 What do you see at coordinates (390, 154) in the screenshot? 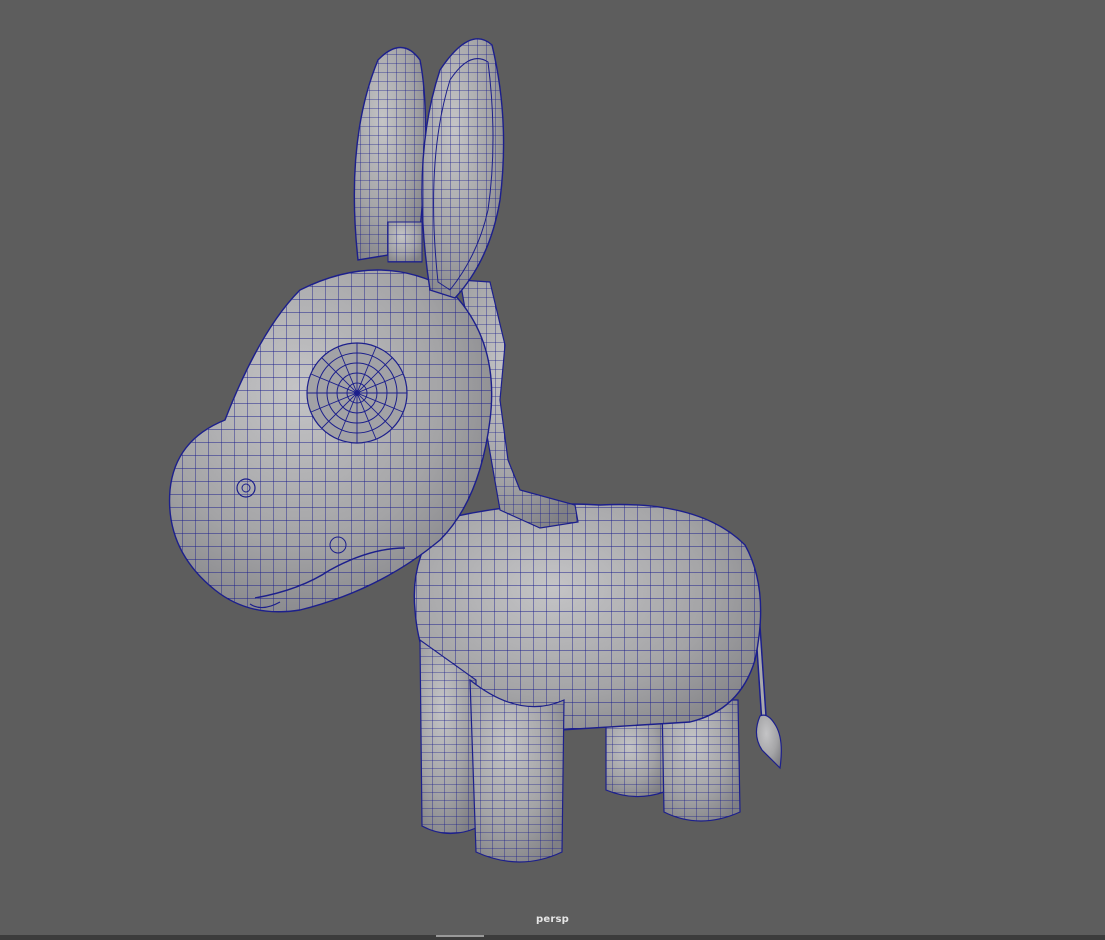
I see `ear-left` at bounding box center [390, 154].